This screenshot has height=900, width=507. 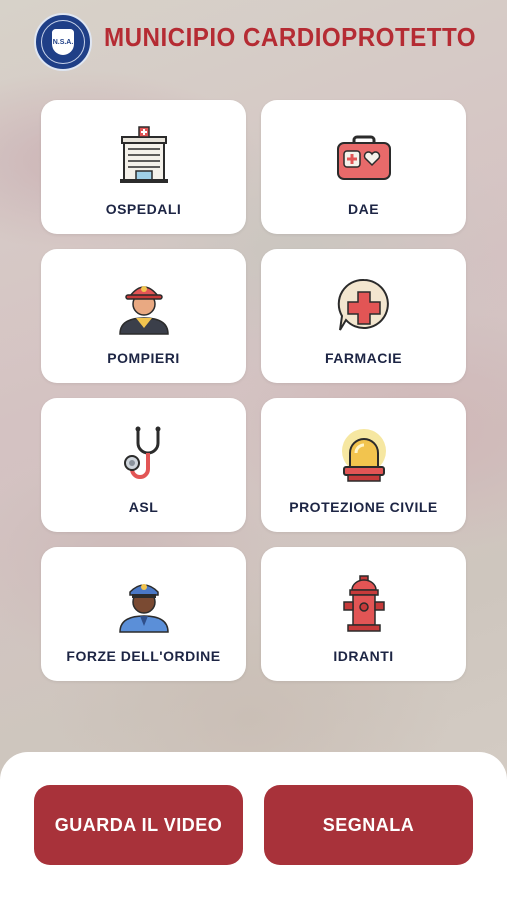 What do you see at coordinates (290, 37) in the screenshot?
I see `page-title: MUNICIPIO CARDIOPROTETTO` at bounding box center [290, 37].